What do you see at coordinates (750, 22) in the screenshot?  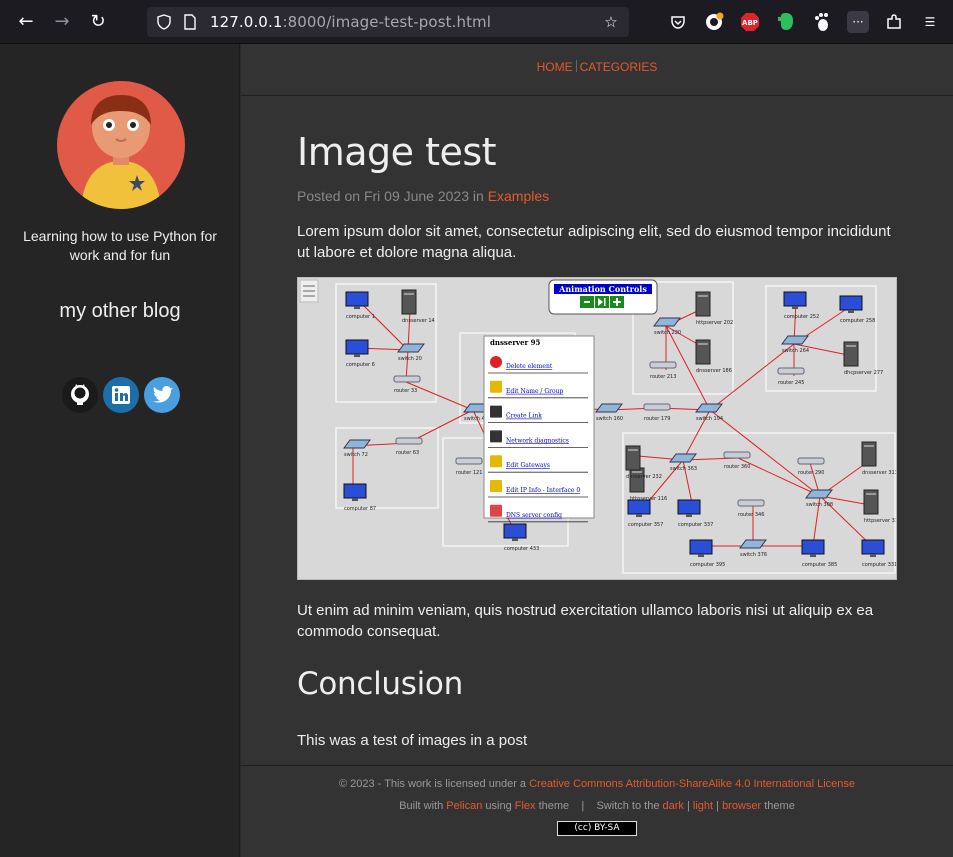 I see `adblock-icon: ABP` at bounding box center [750, 22].